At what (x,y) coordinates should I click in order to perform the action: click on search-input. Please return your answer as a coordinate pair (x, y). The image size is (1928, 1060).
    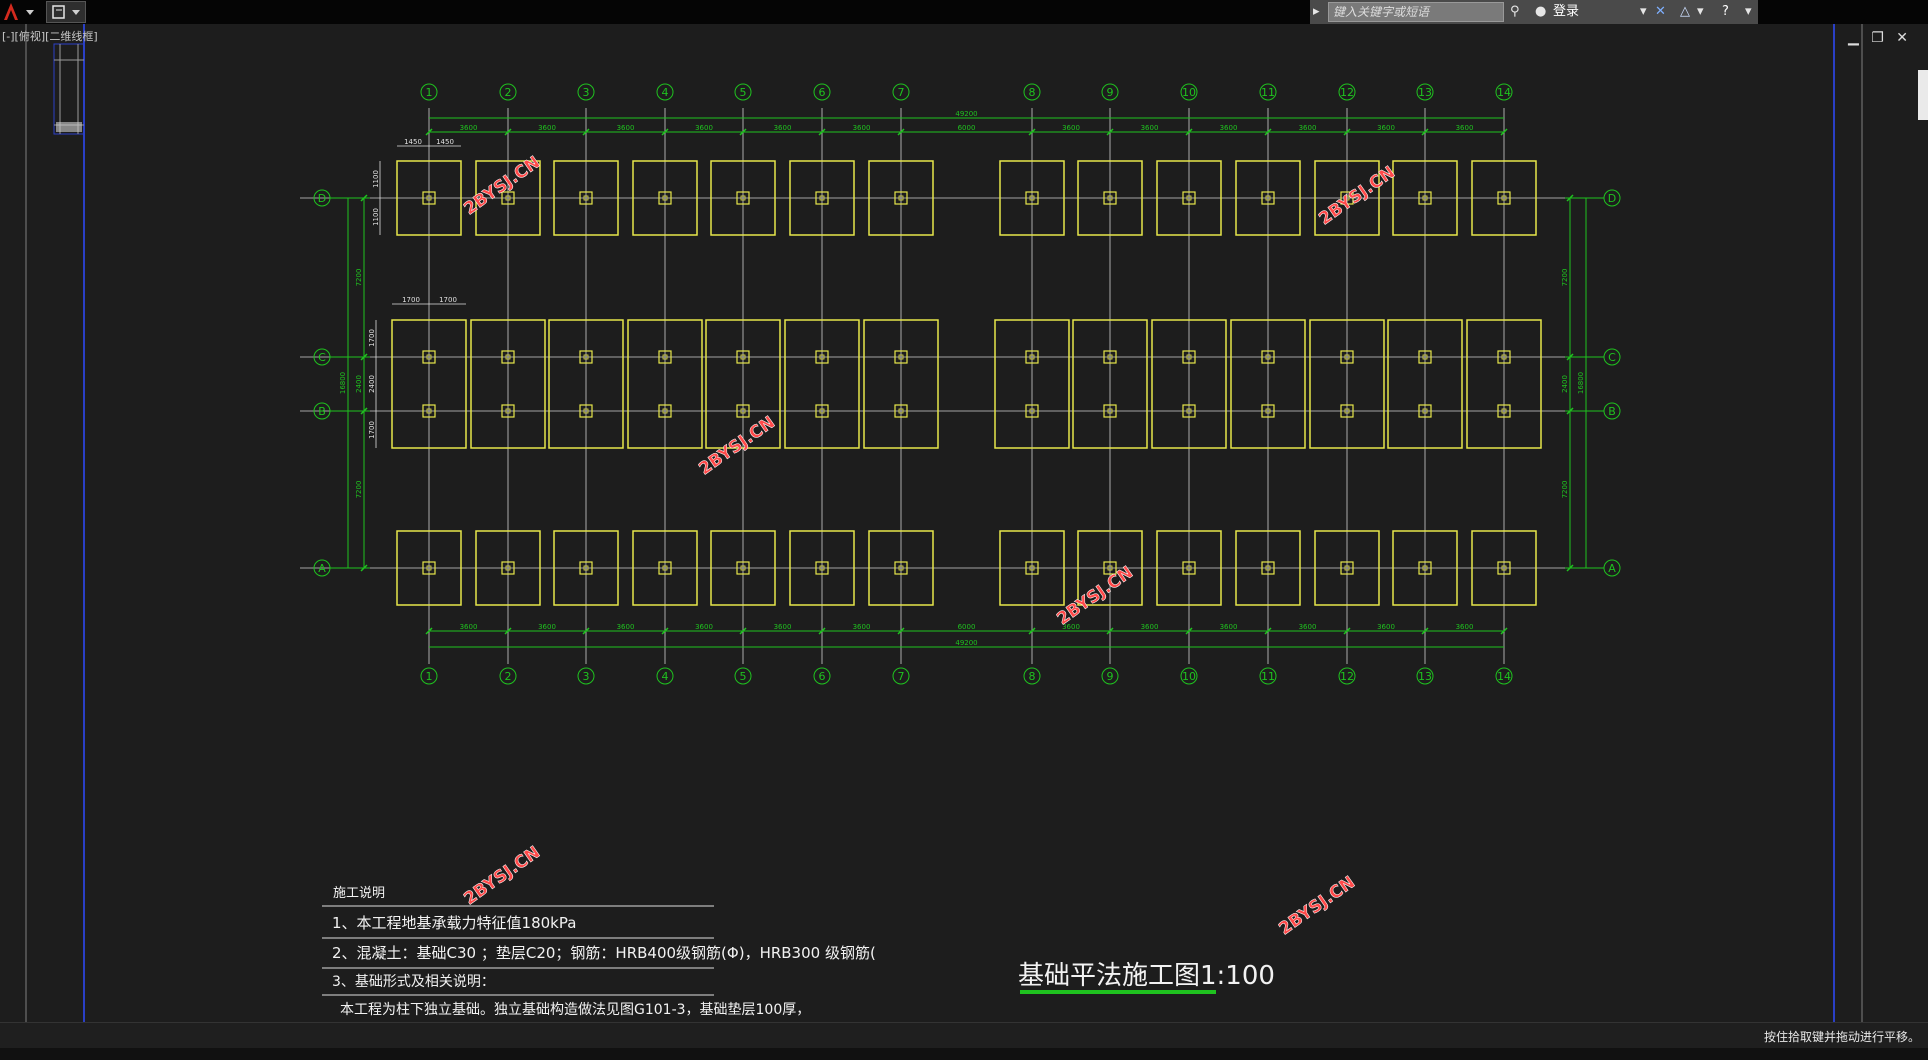
    Looking at the image, I should click on (1416, 12).